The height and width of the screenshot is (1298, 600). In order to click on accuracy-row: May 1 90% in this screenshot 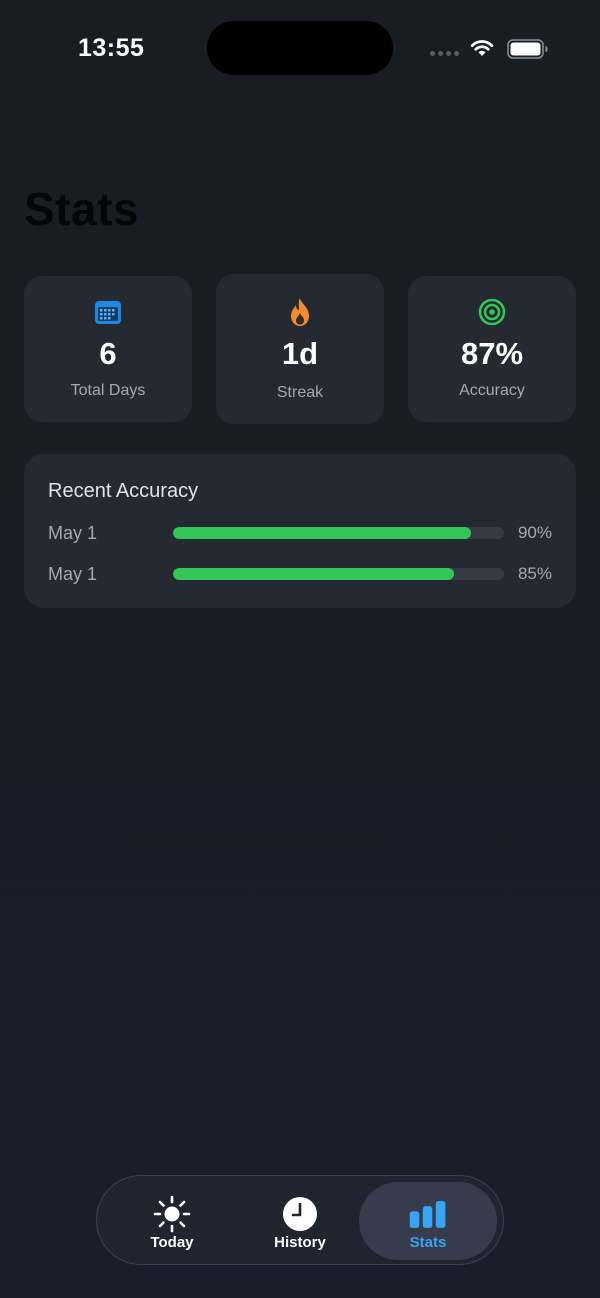, I will do `click(300, 533)`.